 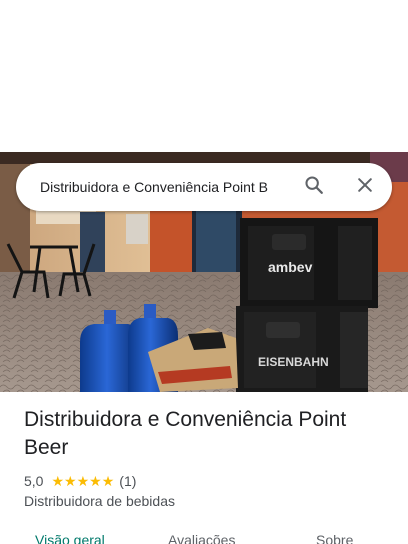 I want to click on search-icon, so click(x=314, y=187).